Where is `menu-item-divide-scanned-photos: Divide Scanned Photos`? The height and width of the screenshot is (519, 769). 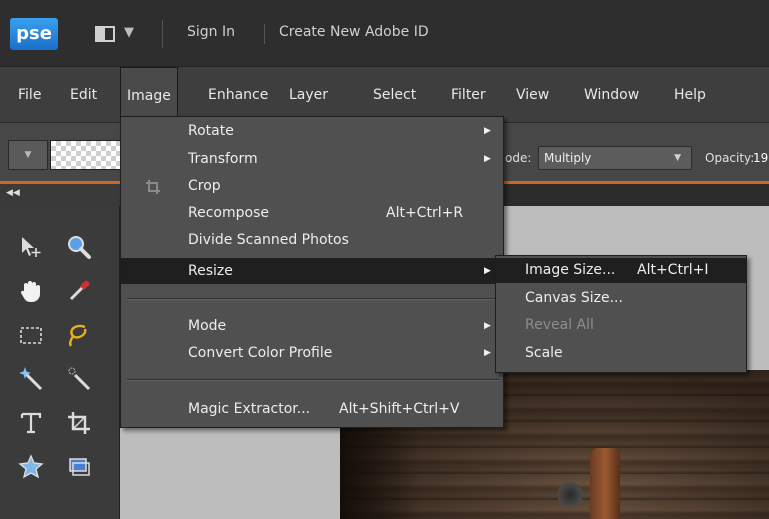
menu-item-divide-scanned-photos: Divide Scanned Photos is located at coordinates (312, 240).